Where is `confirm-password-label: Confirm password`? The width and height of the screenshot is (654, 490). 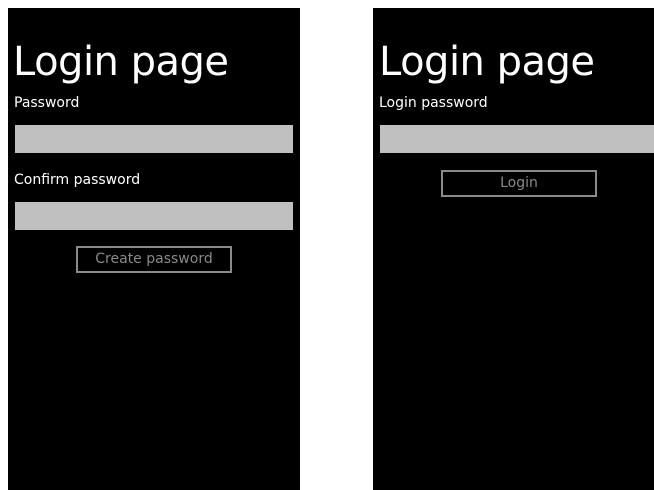 confirm-password-label: Confirm password is located at coordinates (77, 180).